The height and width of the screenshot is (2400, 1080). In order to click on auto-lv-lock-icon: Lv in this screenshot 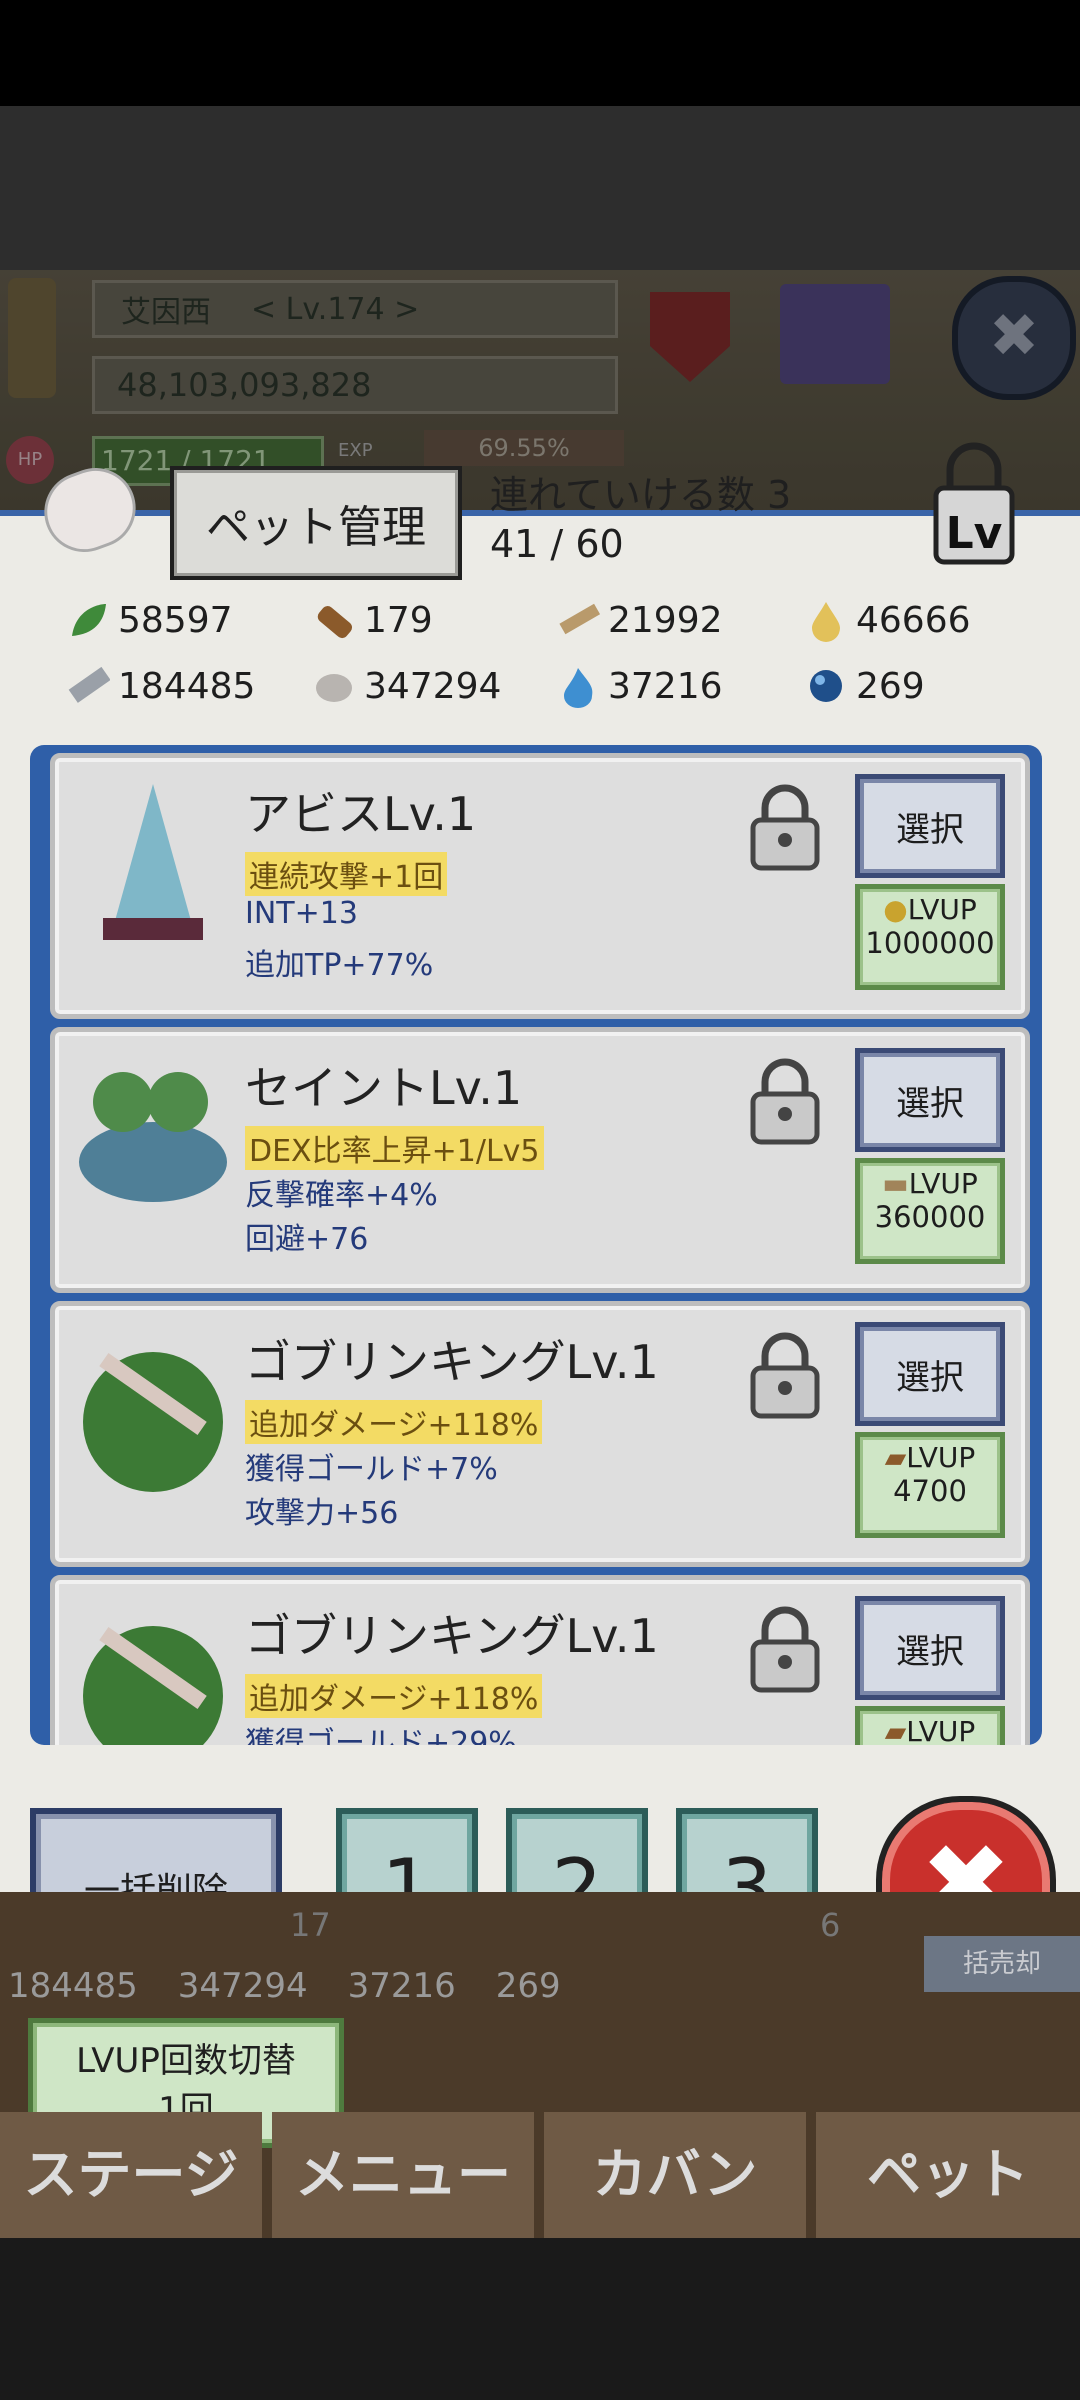, I will do `click(973, 505)`.